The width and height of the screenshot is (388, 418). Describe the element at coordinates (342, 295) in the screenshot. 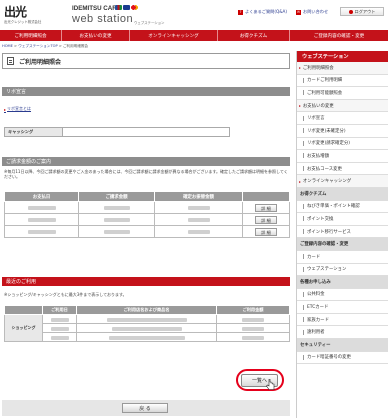

I see `sidebar-item: 公共料金` at that location.